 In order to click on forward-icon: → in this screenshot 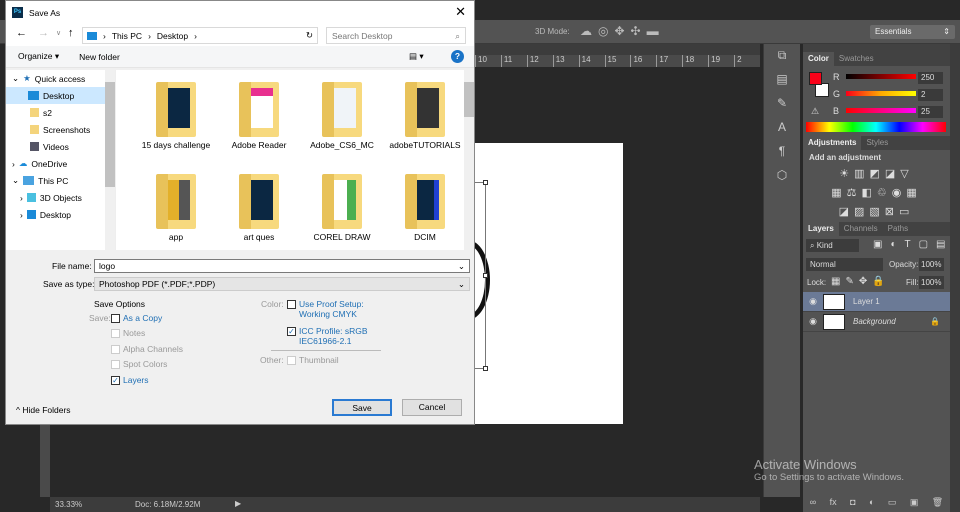, I will do `click(43, 33)`.